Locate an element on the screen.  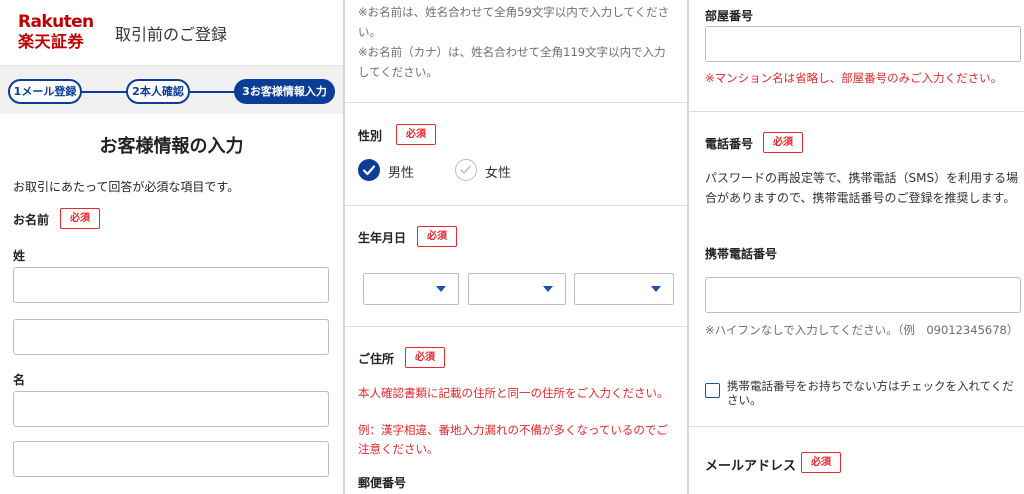
birth-month-select is located at coordinates (517, 289).